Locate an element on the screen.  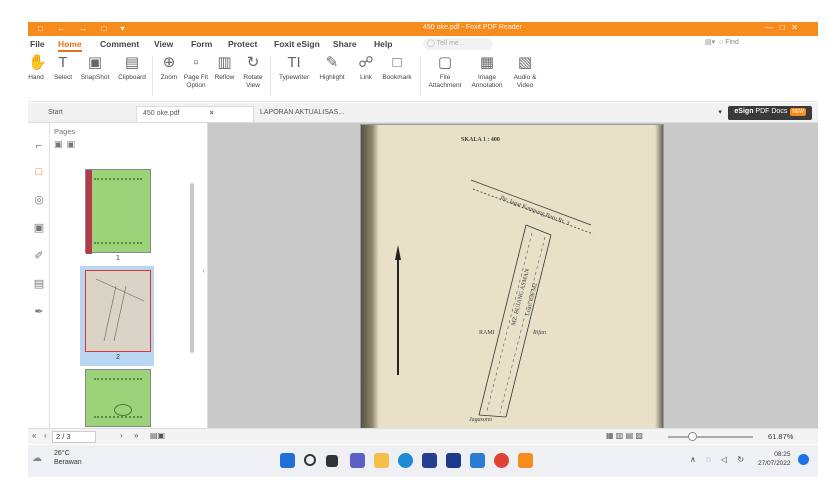
menu-home: Home is located at coordinates (70, 45).